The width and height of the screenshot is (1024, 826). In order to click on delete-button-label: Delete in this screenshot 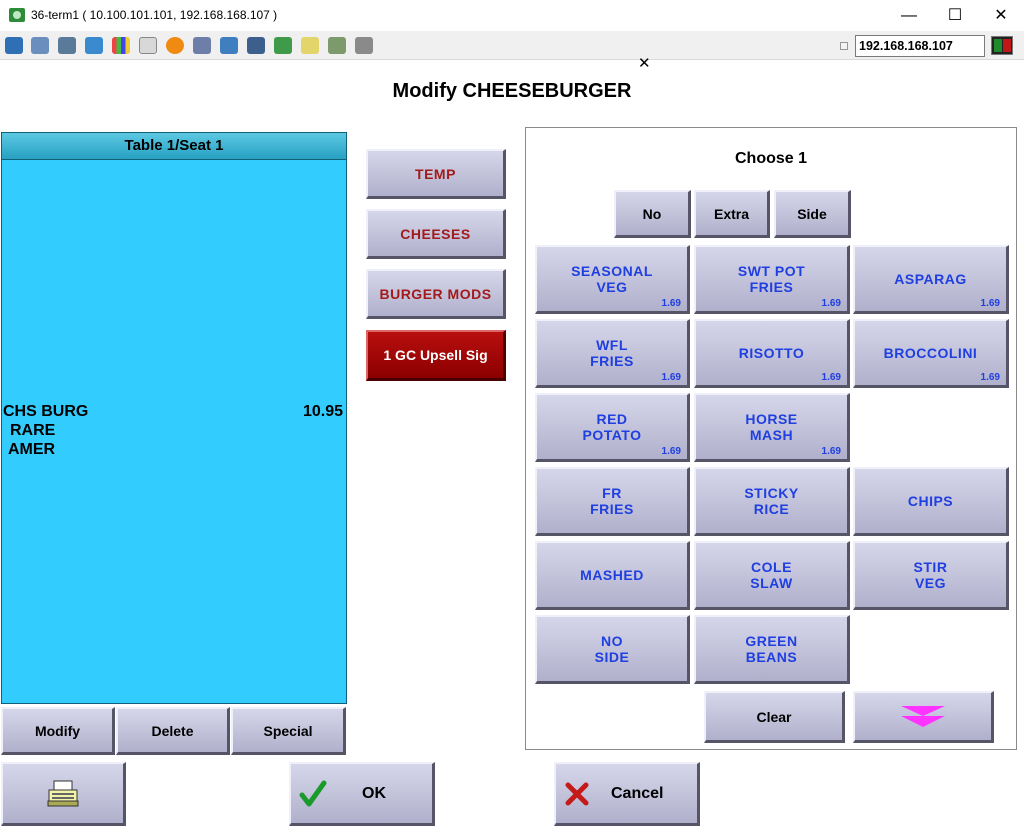, I will do `click(172, 730)`.